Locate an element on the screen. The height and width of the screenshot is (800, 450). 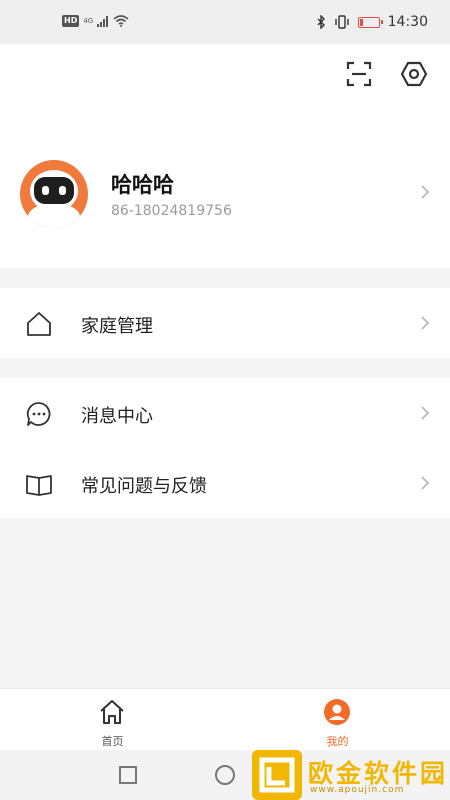
user-name: 哈哈哈 is located at coordinates (142, 185).